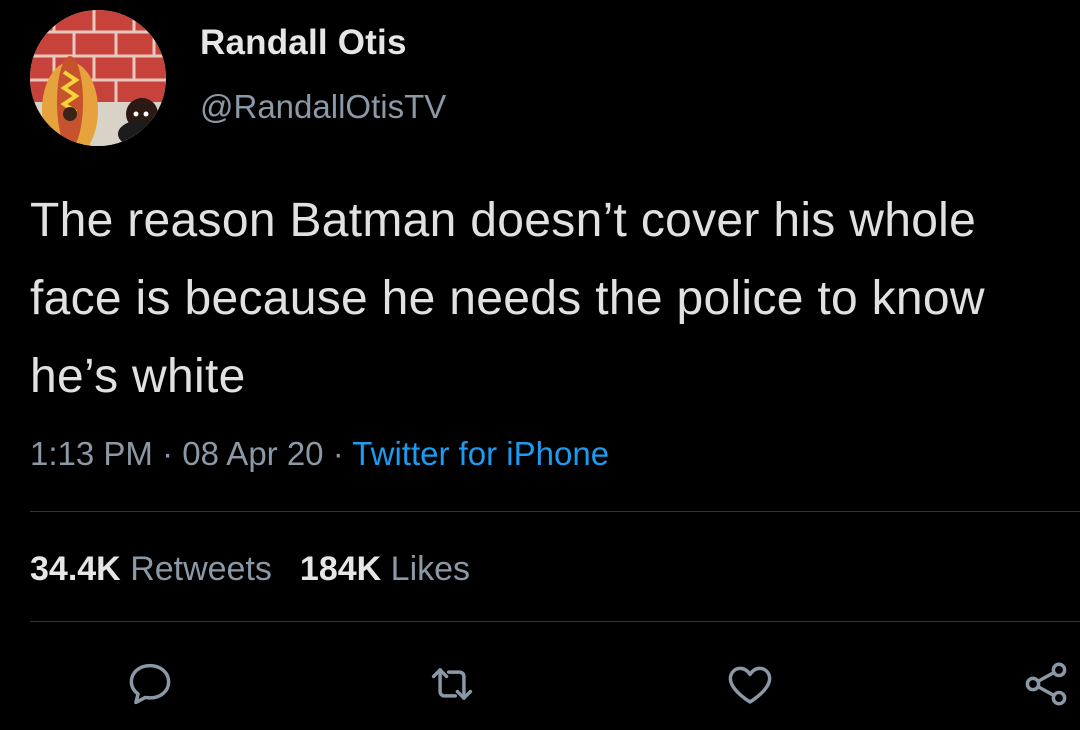  I want to click on like-button, so click(750, 684).